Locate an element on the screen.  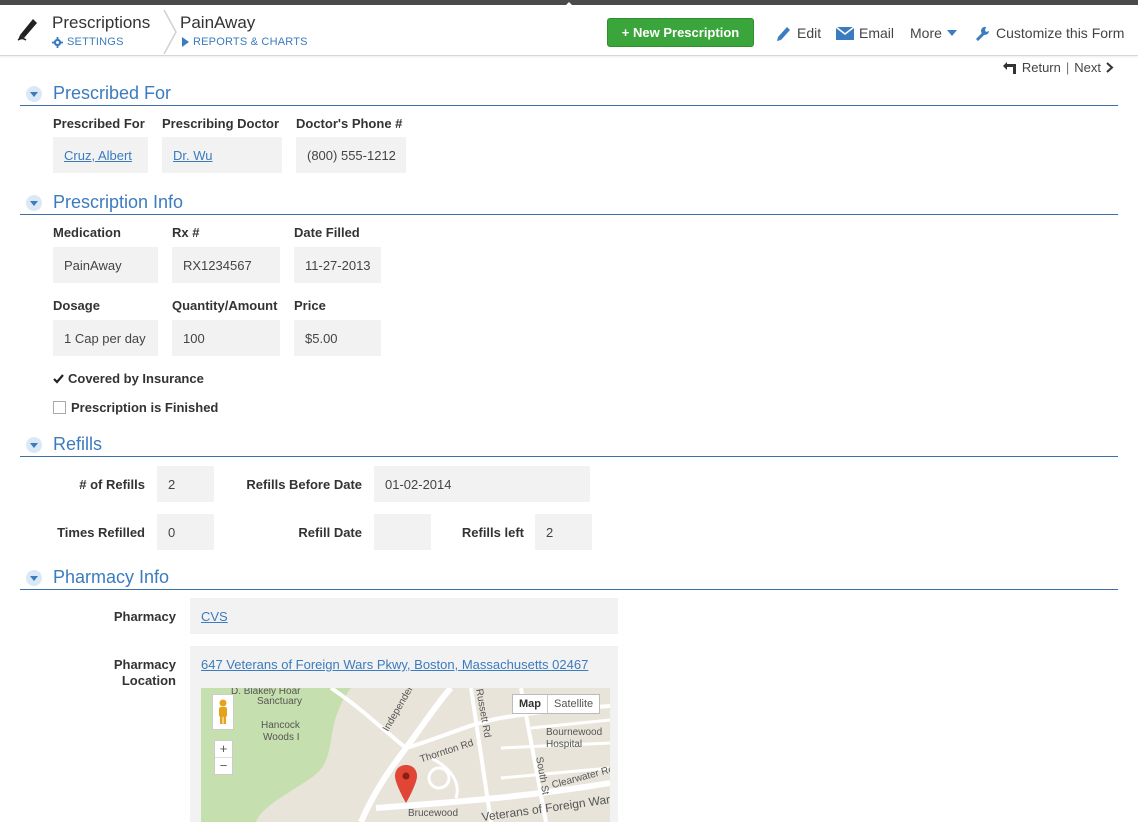
edit-label: Edit is located at coordinates (809, 33).